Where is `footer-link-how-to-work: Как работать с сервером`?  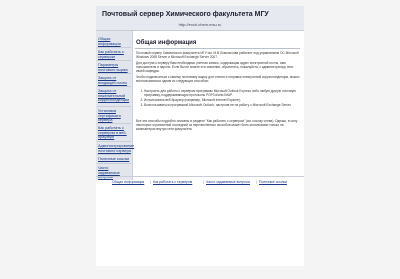
footer-link-how-to-work: Как работать с сервером is located at coordinates (172, 182).